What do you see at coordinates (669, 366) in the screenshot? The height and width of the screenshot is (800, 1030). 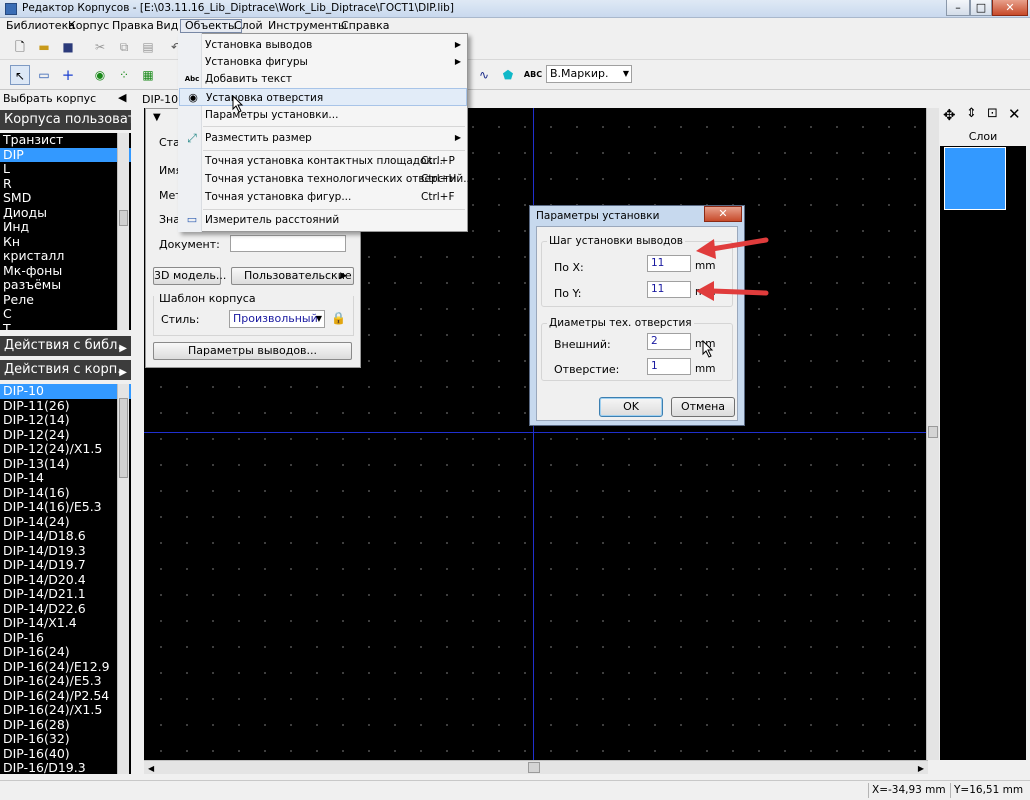 I see `hole-input: 1` at bounding box center [669, 366].